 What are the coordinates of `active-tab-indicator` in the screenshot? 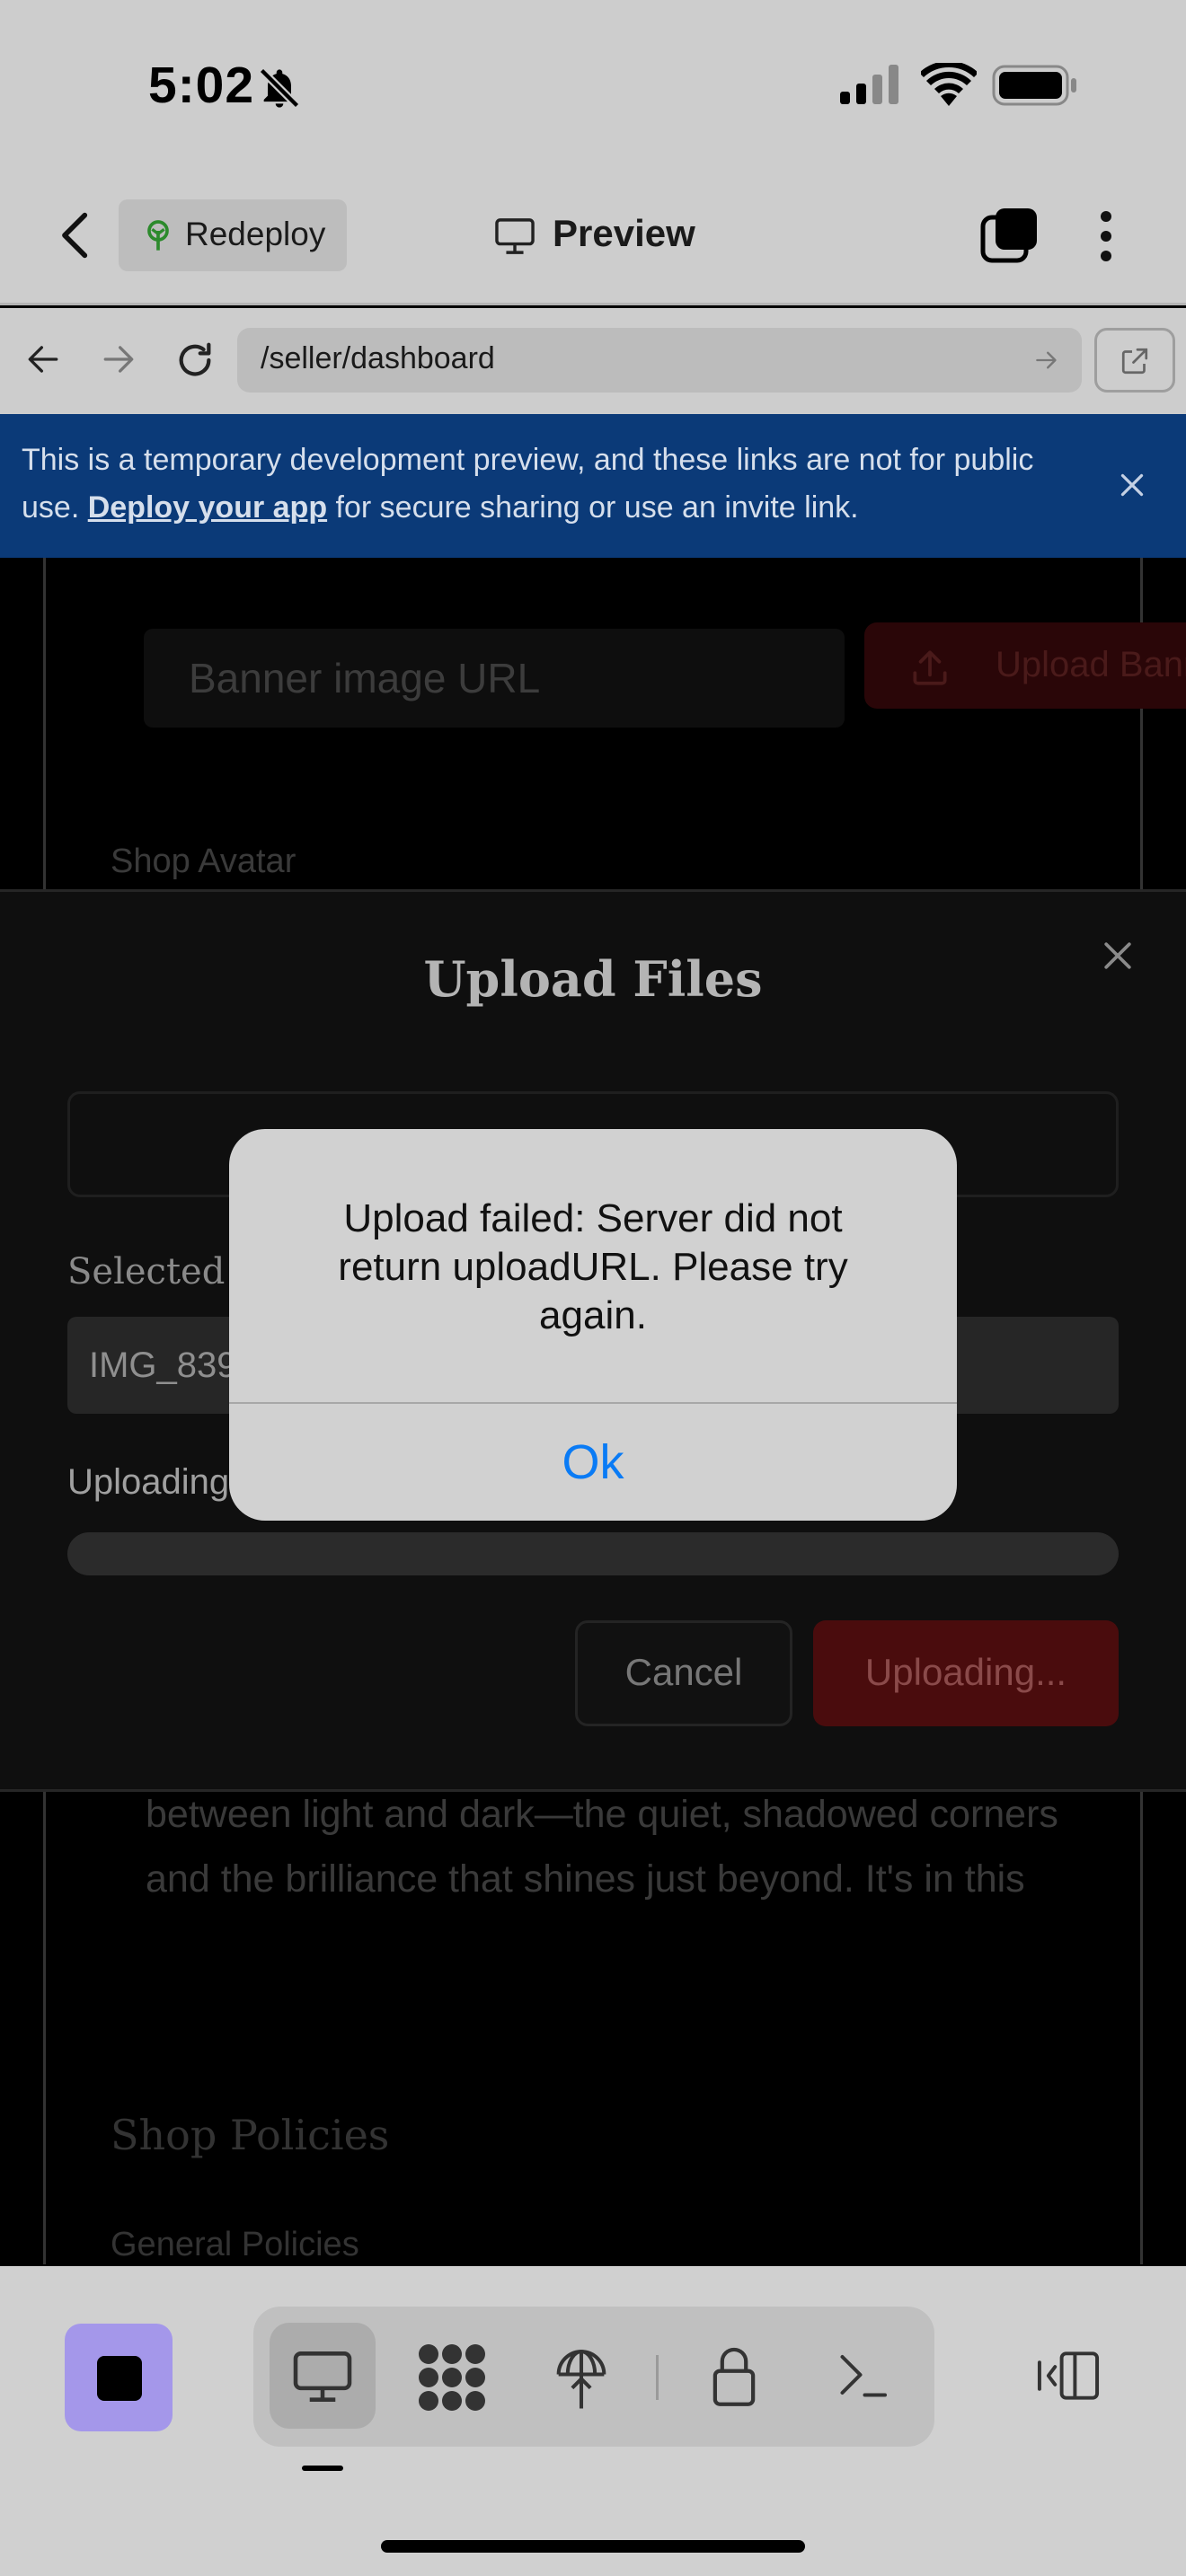 It's located at (322, 2468).